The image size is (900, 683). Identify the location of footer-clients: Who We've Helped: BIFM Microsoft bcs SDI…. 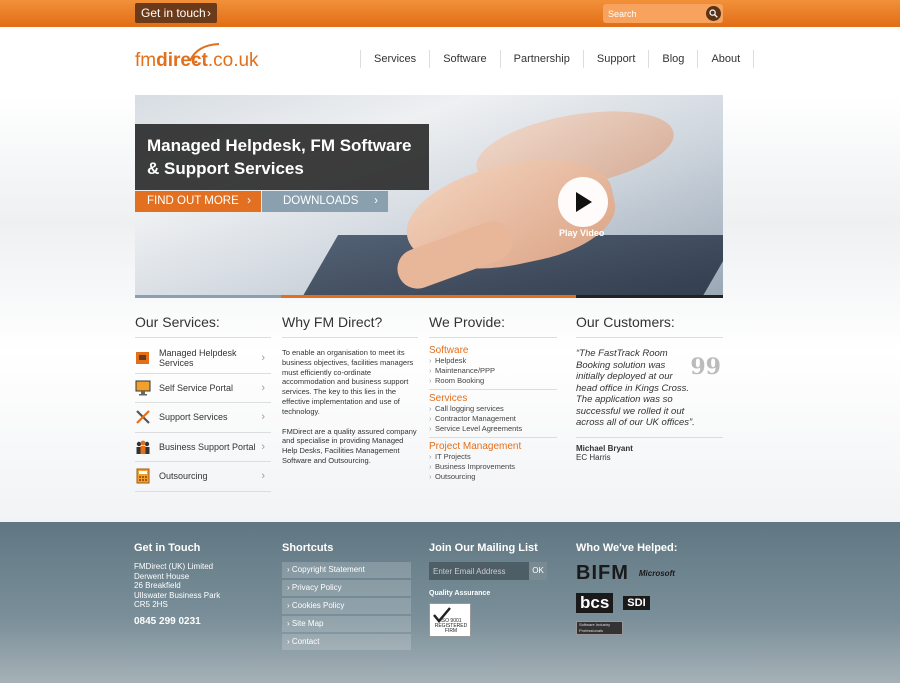
(626, 592).